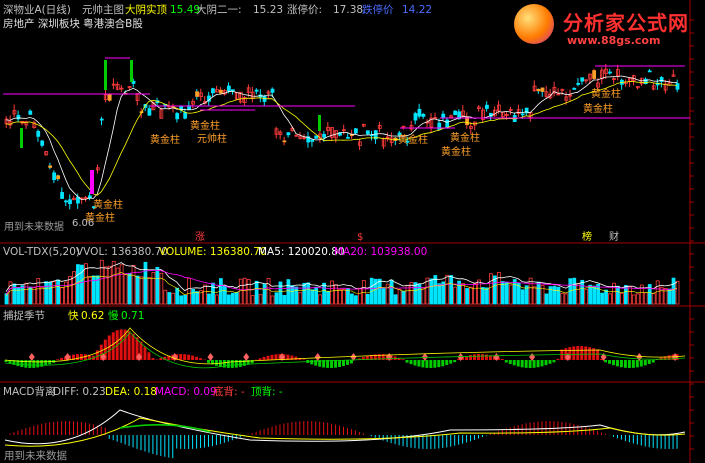  What do you see at coordinates (24, 316) in the screenshot?
I see `capture-indicator-name: 捕捉季节` at bounding box center [24, 316].